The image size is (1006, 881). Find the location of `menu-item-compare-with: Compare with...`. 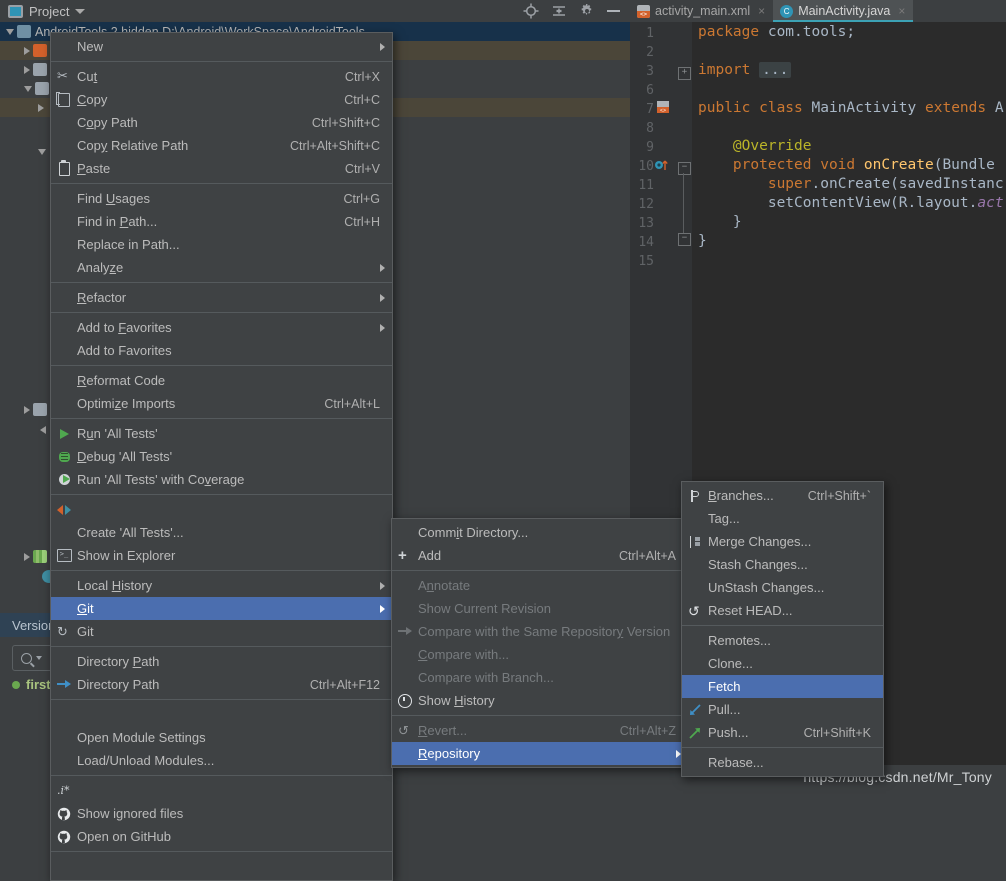

menu-item-compare-with: Compare with... is located at coordinates (540, 654).